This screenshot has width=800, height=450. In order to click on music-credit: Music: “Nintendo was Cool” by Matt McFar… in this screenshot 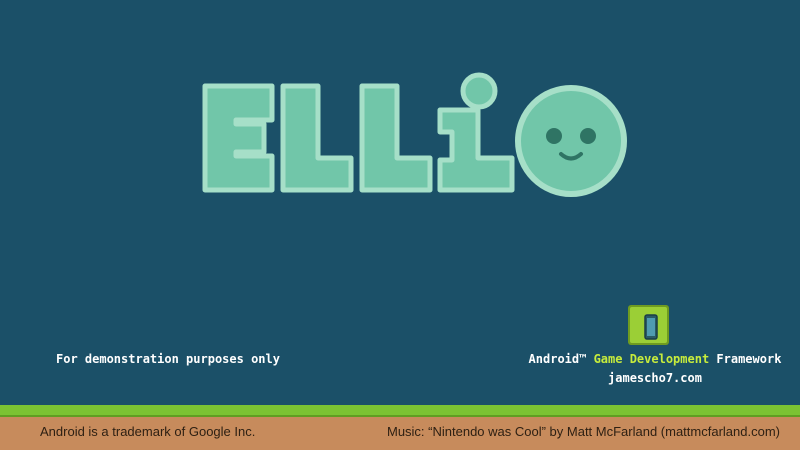, I will do `click(583, 431)`.